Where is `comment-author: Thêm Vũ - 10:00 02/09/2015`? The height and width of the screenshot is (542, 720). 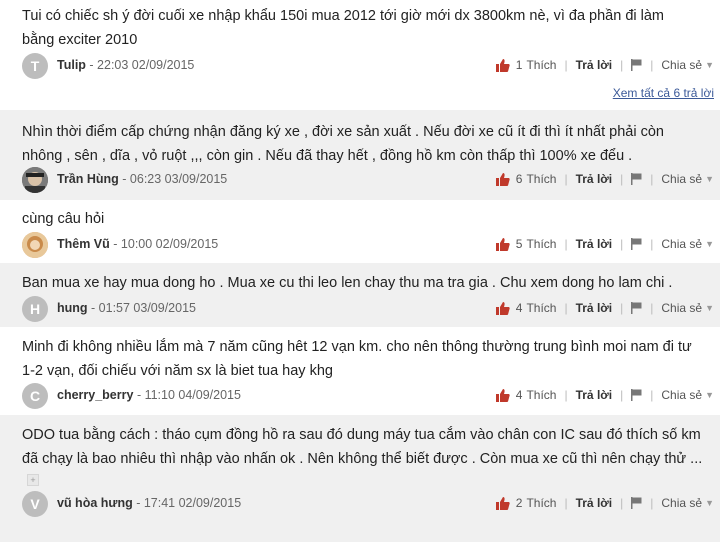 comment-author: Thêm Vũ - 10:00 02/09/2015 is located at coordinates (137, 244).